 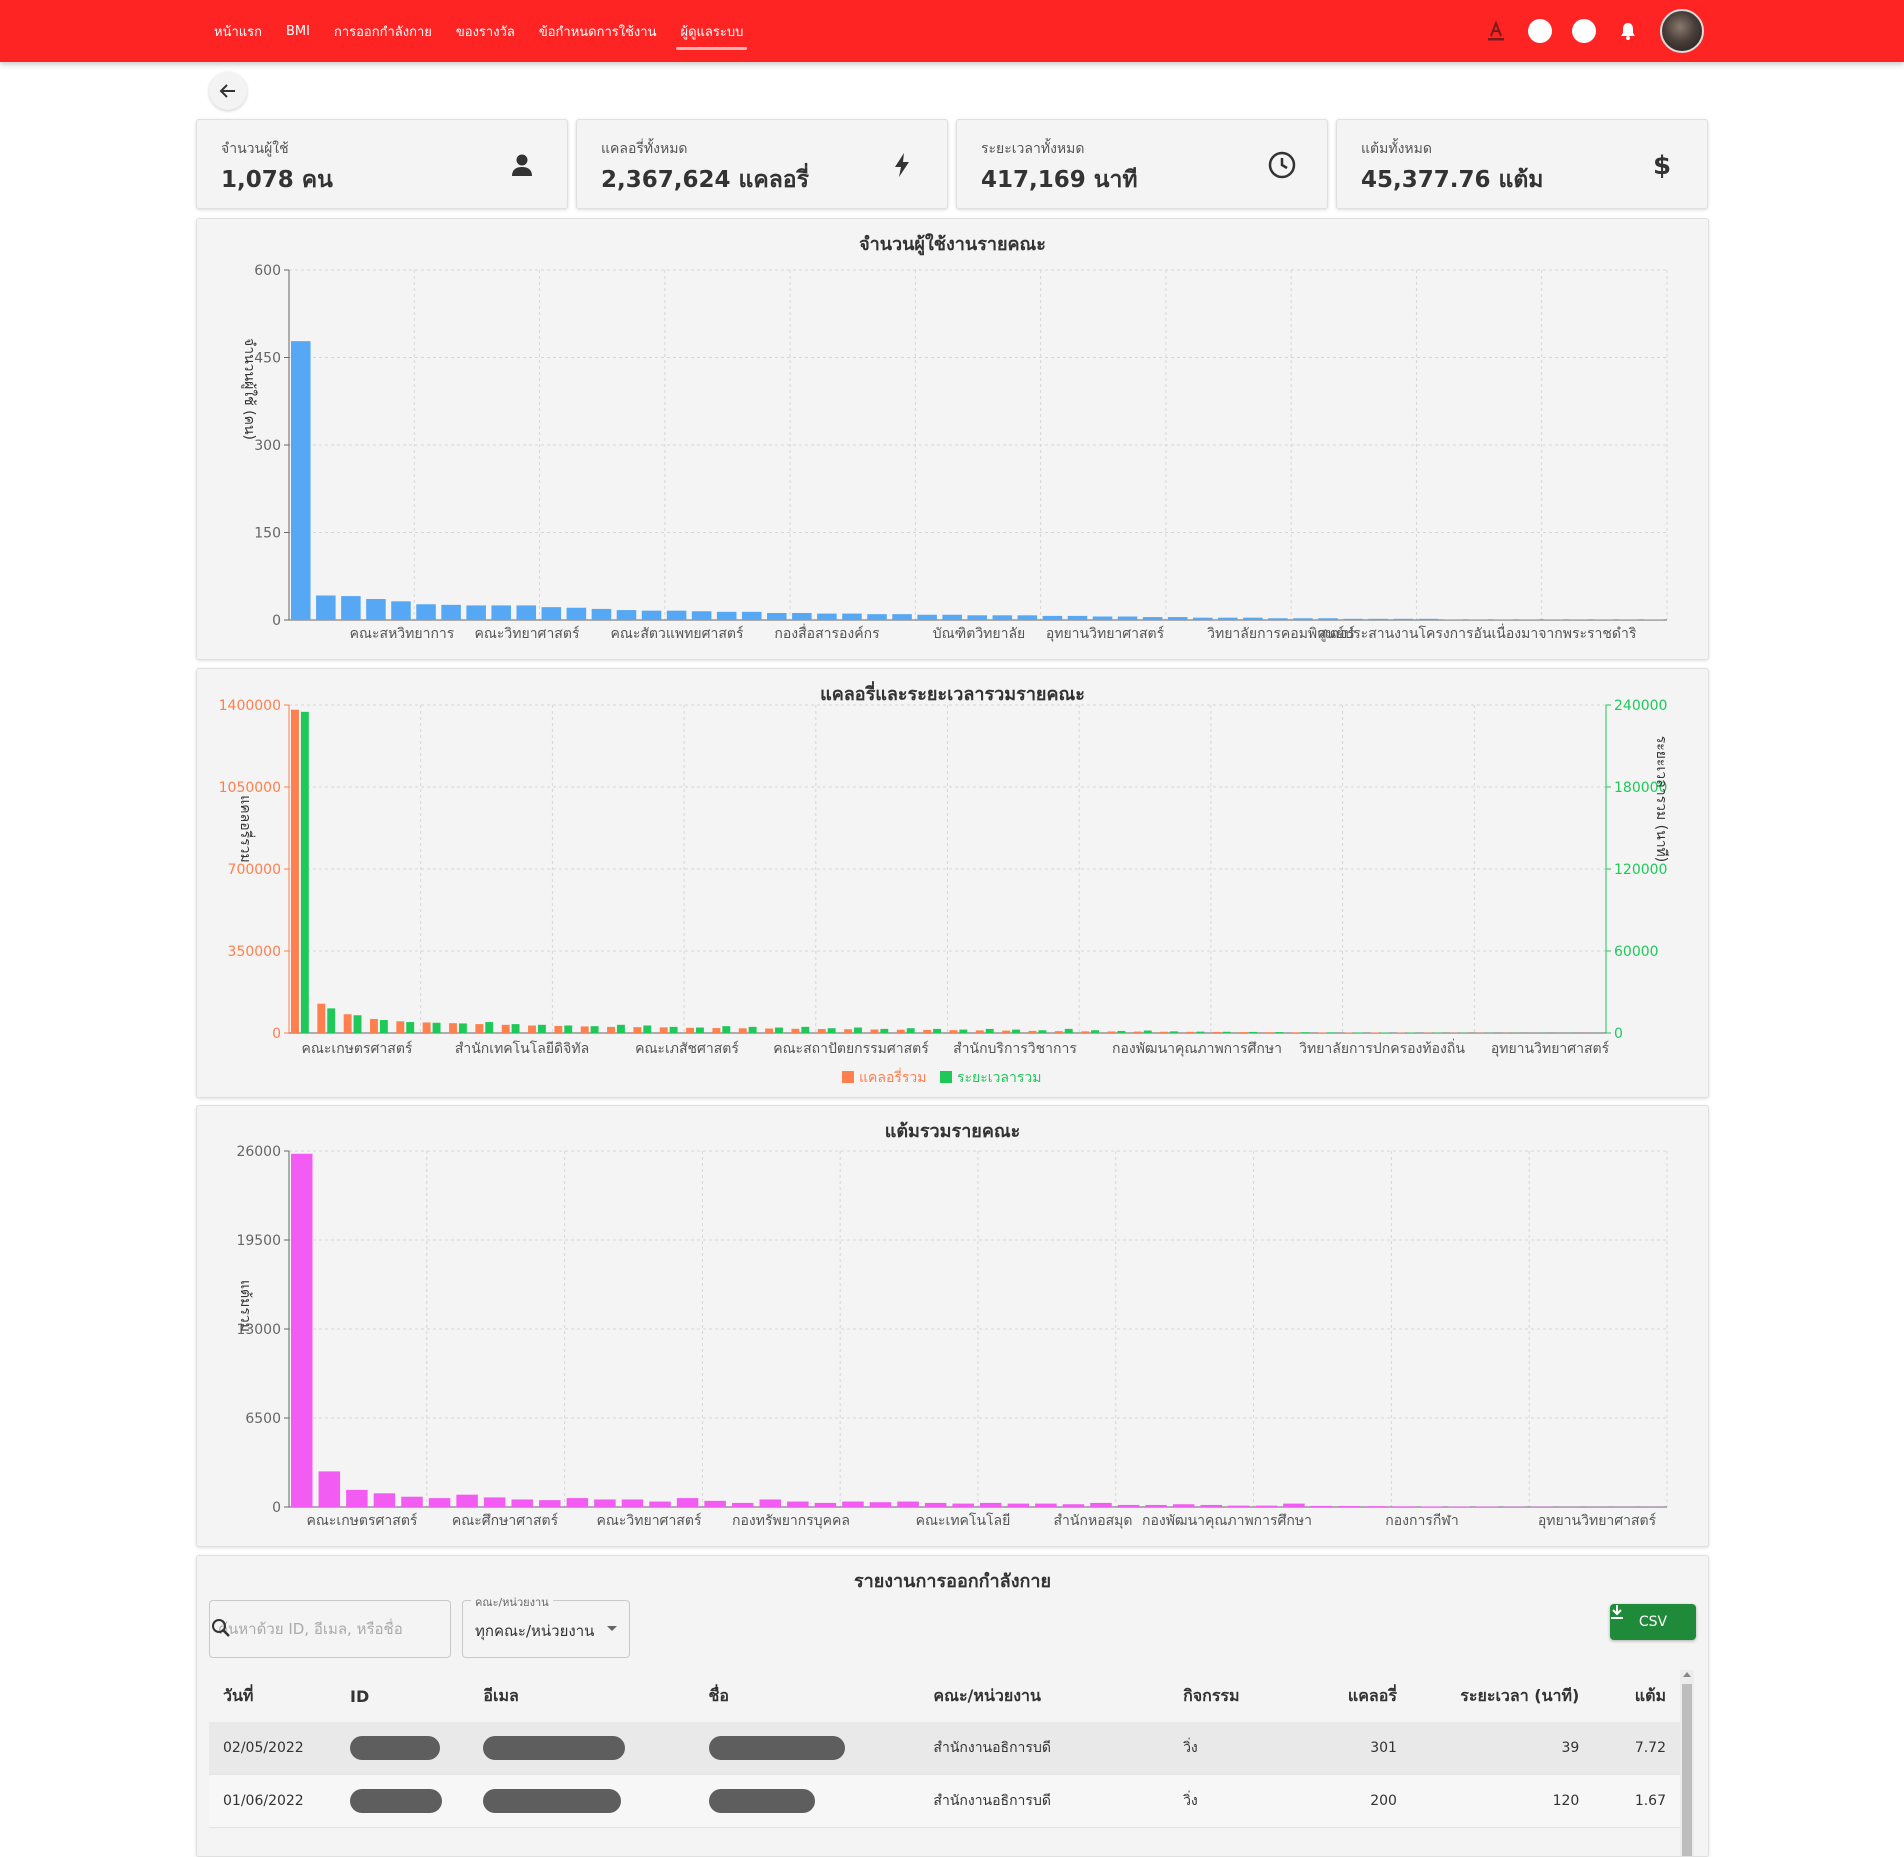 I want to click on col-points: แต้ม, so click(x=1636, y=1696).